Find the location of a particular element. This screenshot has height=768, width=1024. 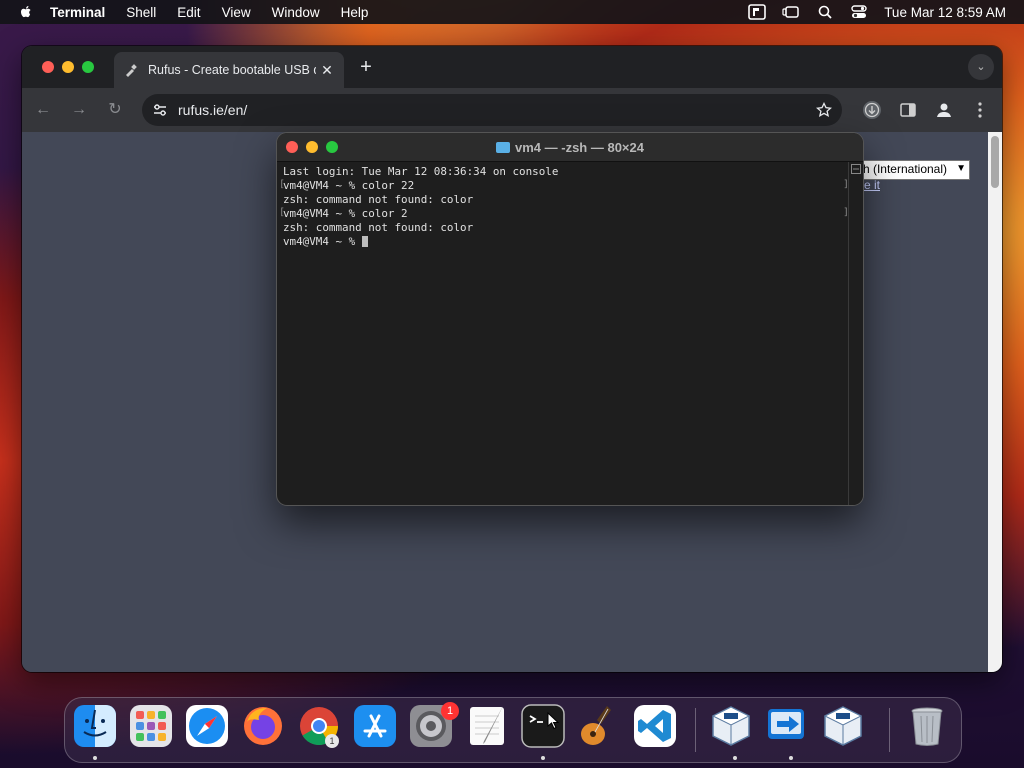

control-center-icon is located at coordinates (859, 12).